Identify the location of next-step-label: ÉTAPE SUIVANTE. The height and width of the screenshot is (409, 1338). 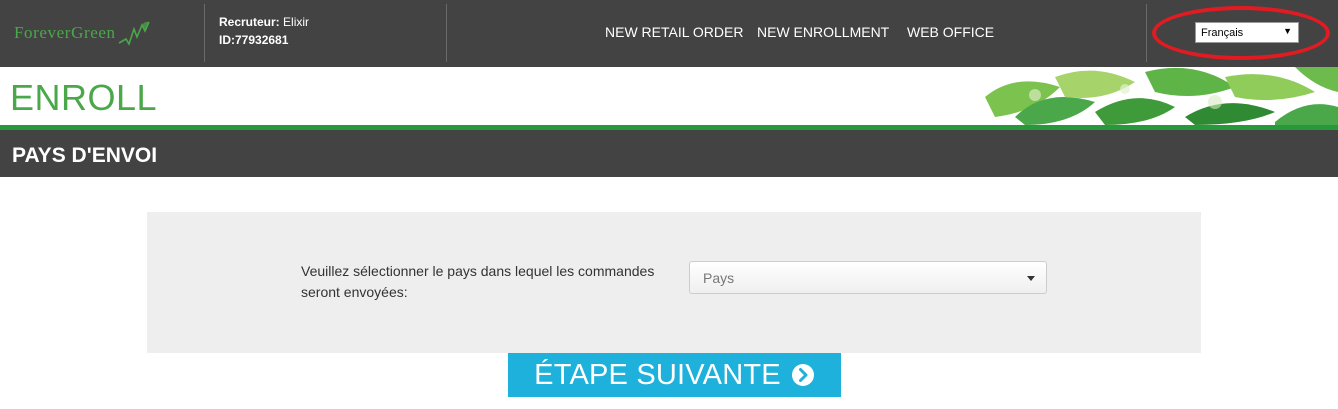
(657, 374).